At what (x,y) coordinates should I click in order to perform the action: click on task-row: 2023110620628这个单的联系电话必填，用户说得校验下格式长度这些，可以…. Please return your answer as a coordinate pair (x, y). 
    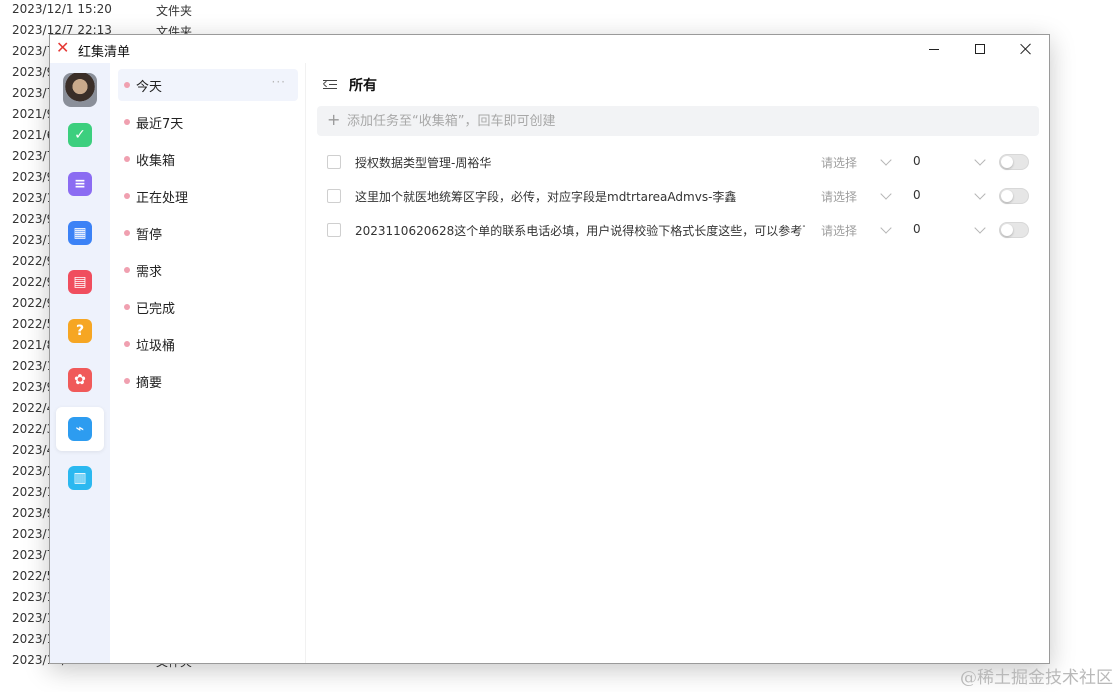
    Looking at the image, I should click on (678, 230).